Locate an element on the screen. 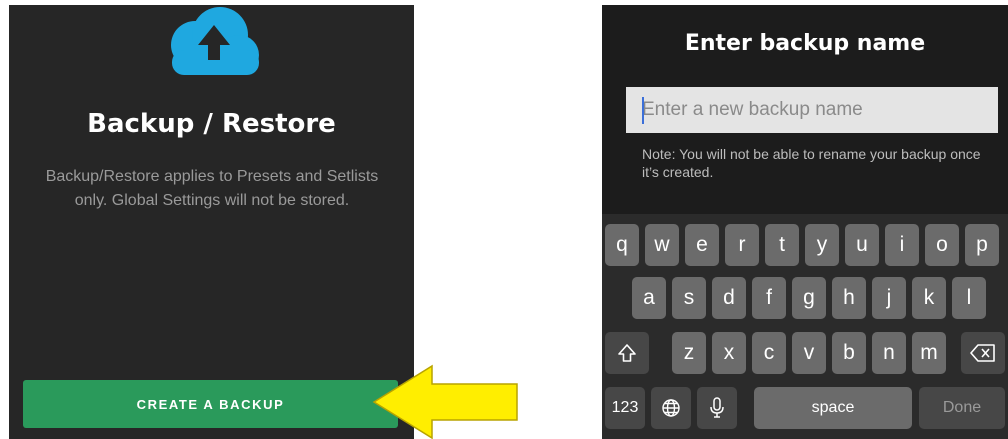 This screenshot has width=1008, height=439. shift-key is located at coordinates (627, 353).